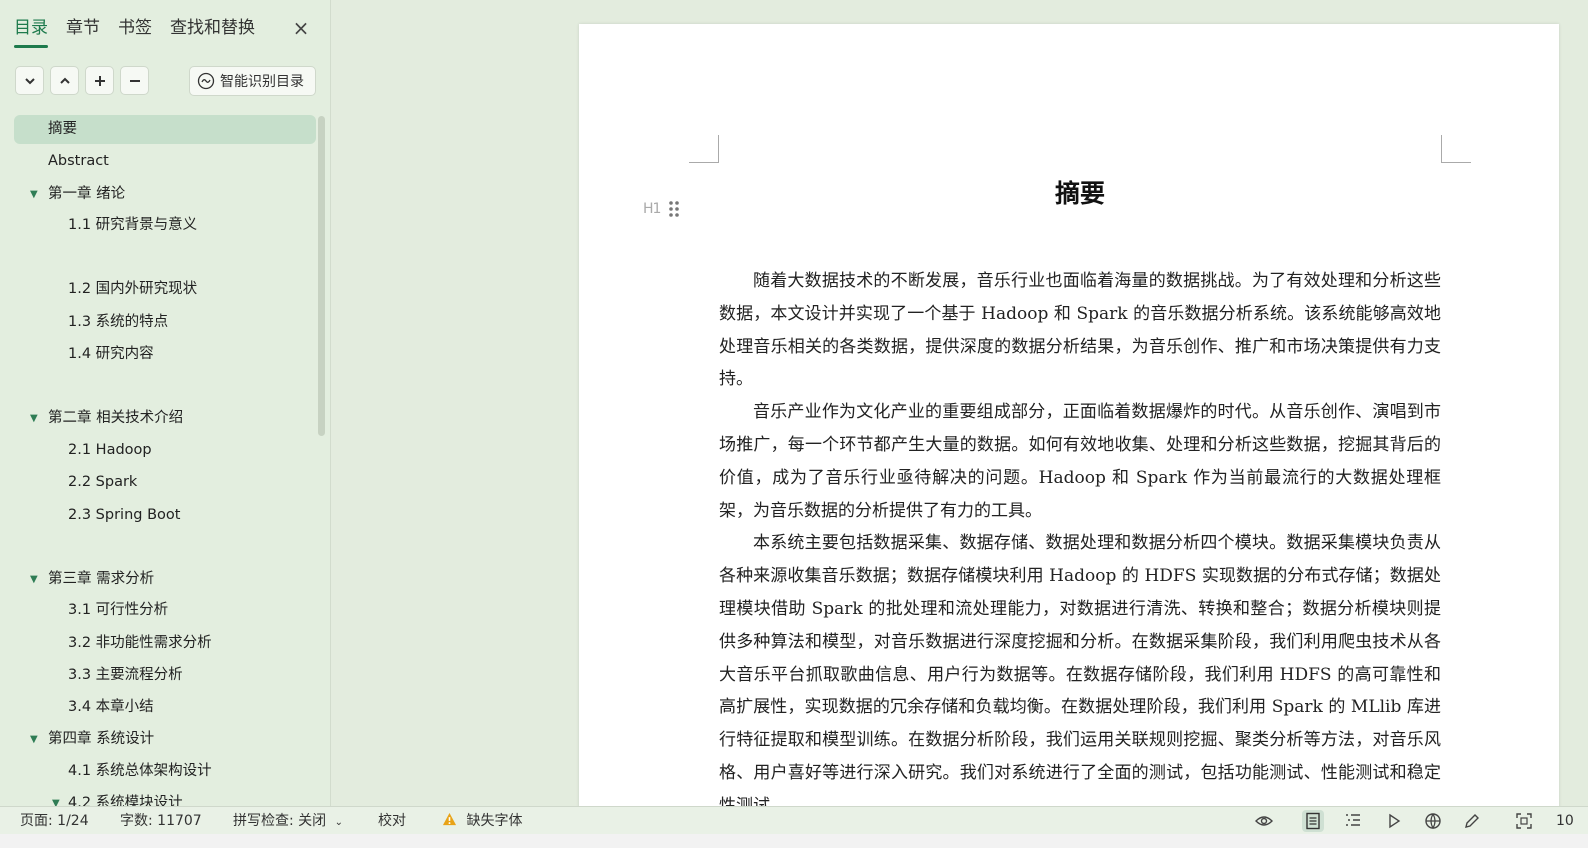  I want to click on pen-icon, so click(1472, 821).